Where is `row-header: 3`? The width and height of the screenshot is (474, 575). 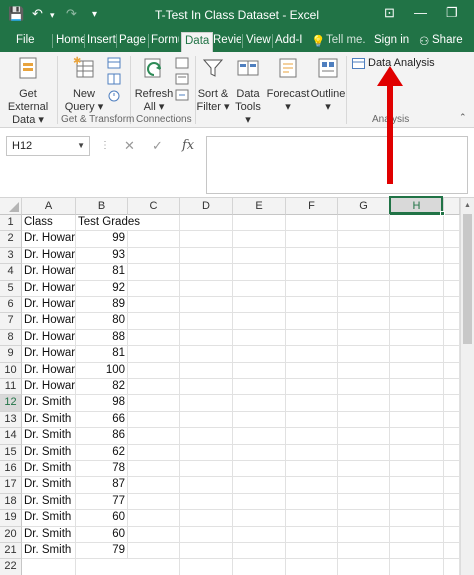
row-header: 3 is located at coordinates (11, 256).